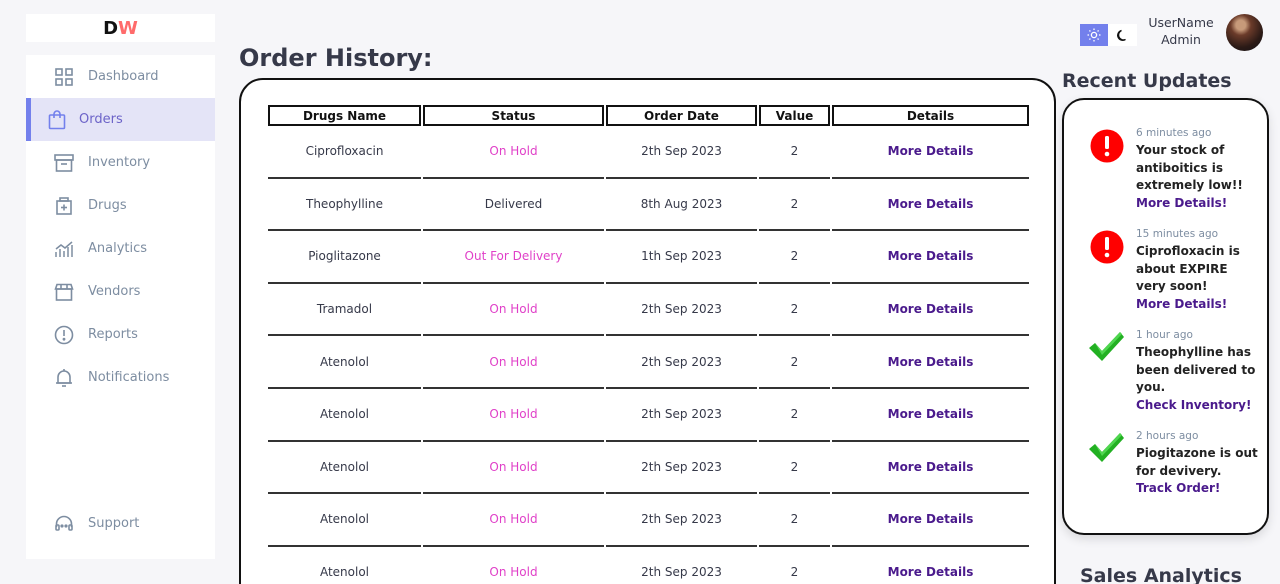  Describe the element at coordinates (1167, 436) in the screenshot. I see `update-time: 2 hours ago` at that location.